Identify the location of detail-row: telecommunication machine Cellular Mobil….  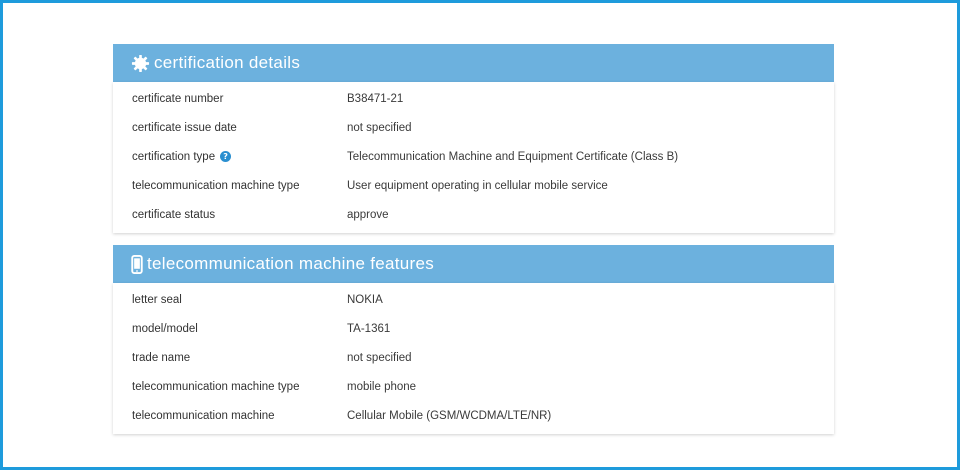
(473, 415).